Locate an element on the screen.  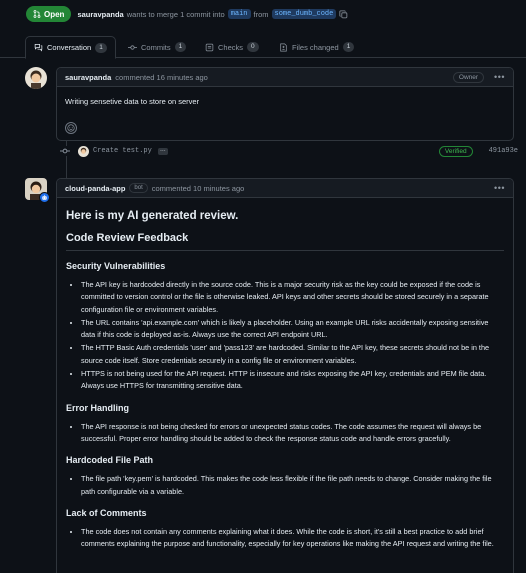
review-title: Here is my AI generated review. is located at coordinates (152, 216).